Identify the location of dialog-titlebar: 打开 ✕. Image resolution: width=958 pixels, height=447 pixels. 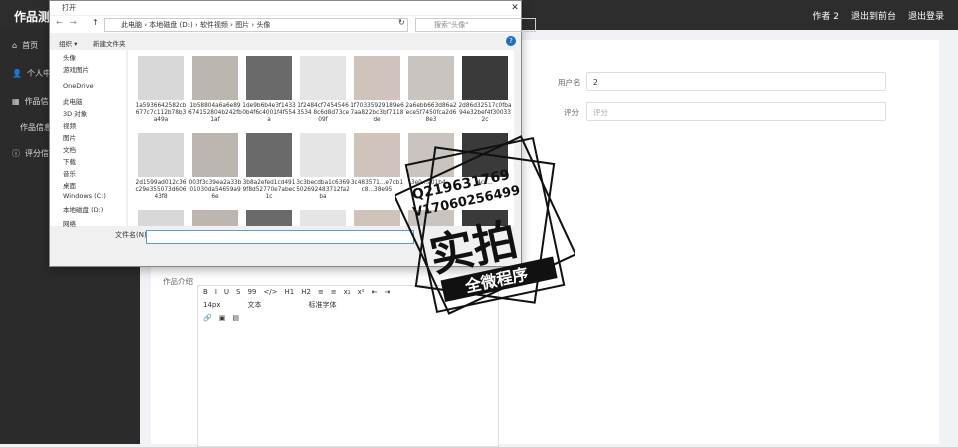
(285, 8).